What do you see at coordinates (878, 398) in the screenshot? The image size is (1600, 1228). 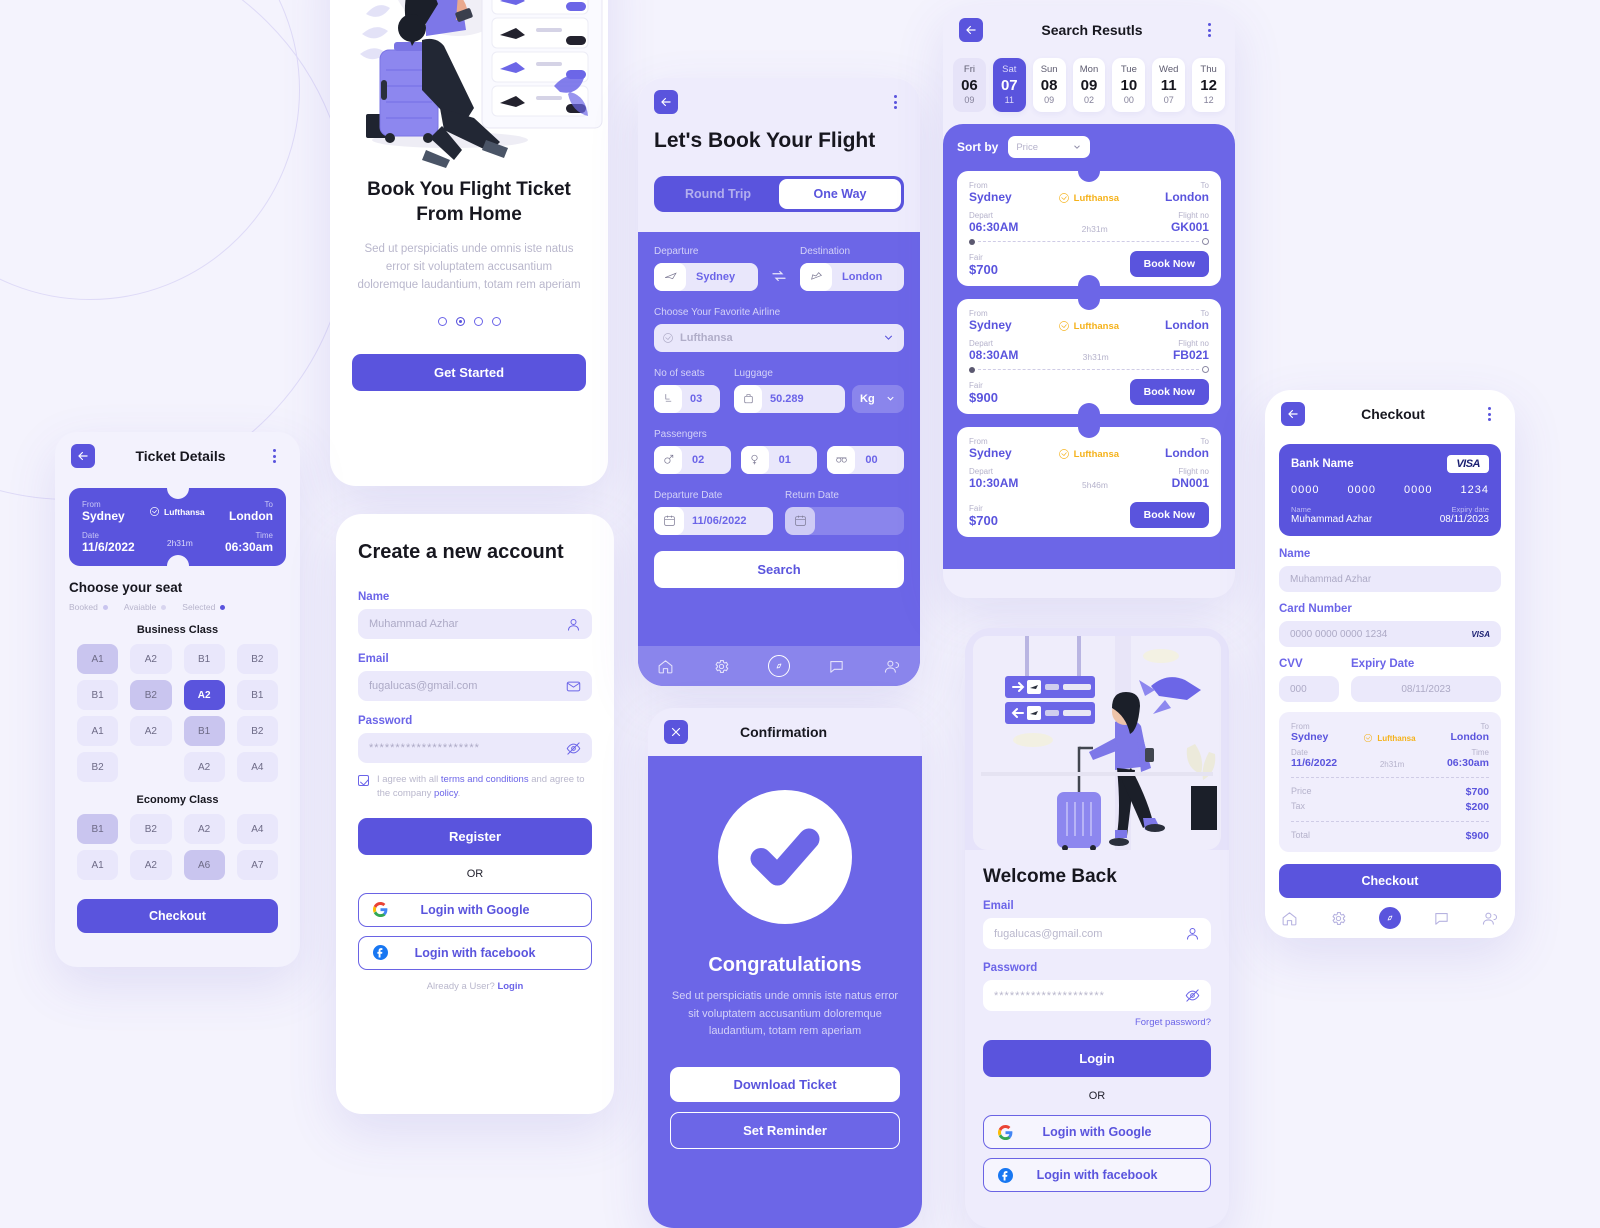 I see `luggage-unit-select: Kg` at bounding box center [878, 398].